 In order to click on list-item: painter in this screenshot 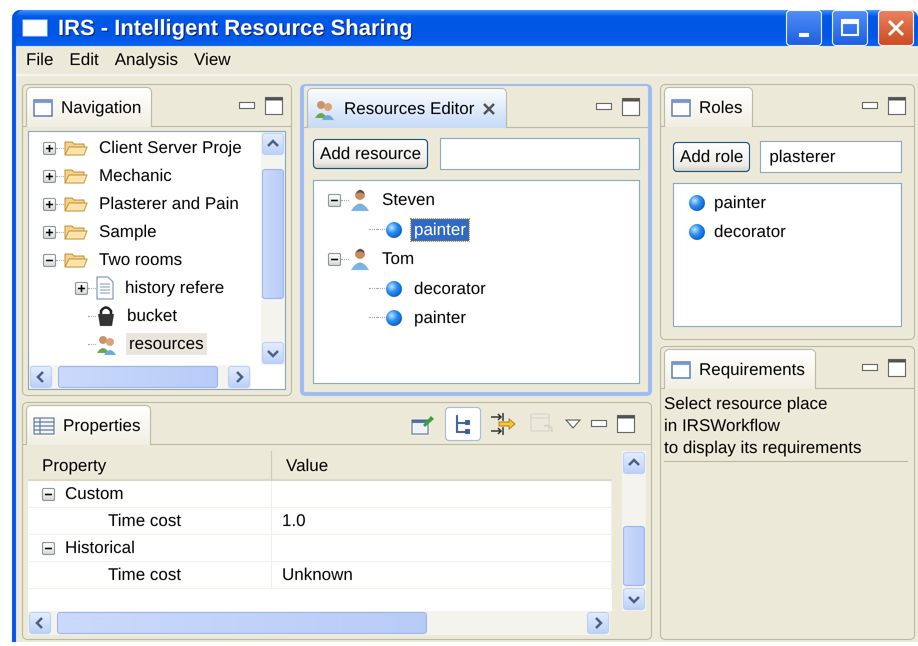, I will do `click(740, 203)`.